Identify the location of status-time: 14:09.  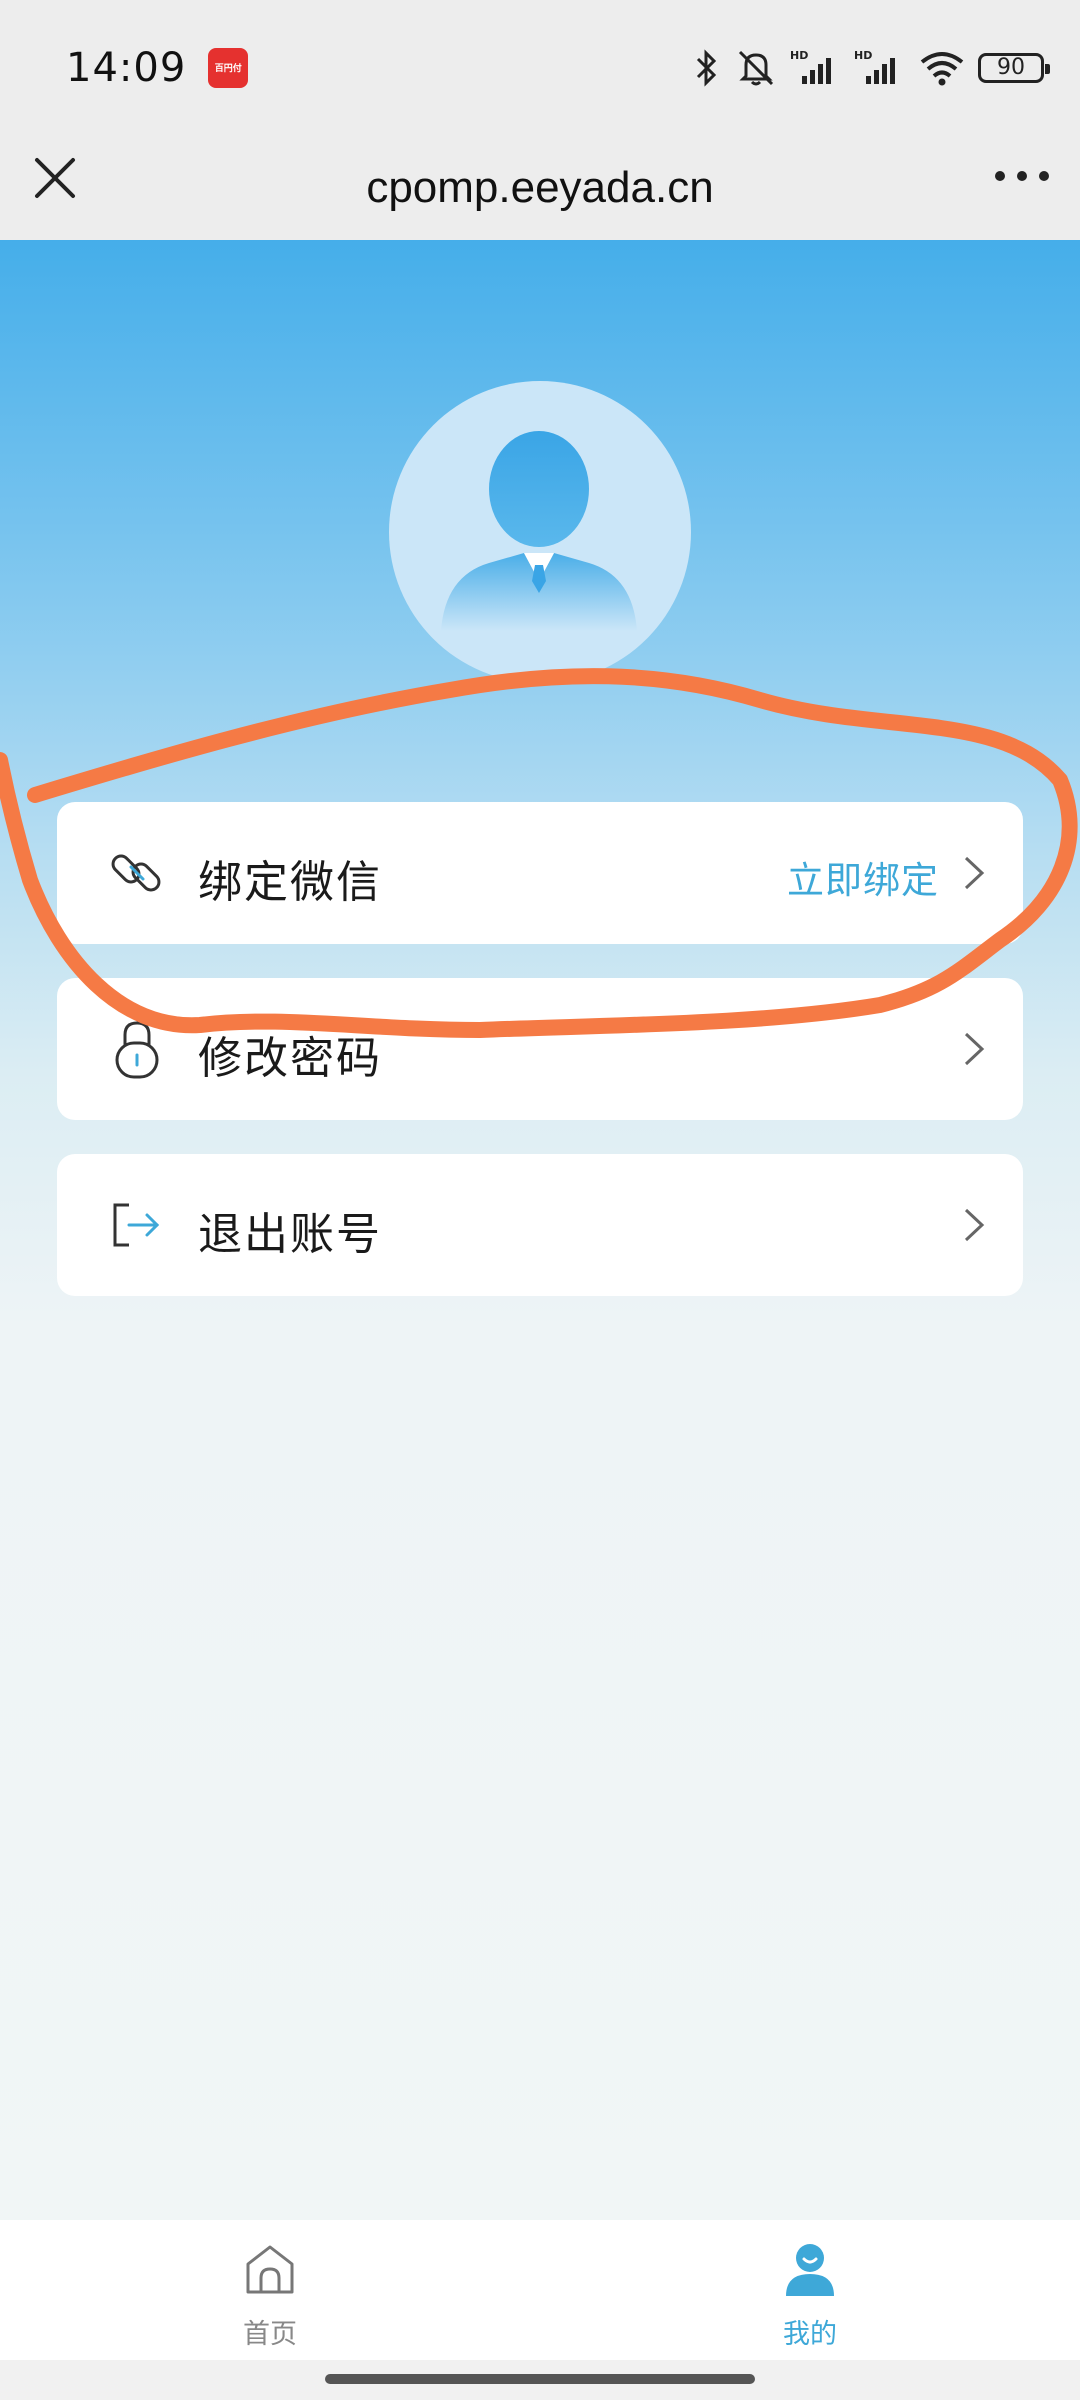
(126, 67).